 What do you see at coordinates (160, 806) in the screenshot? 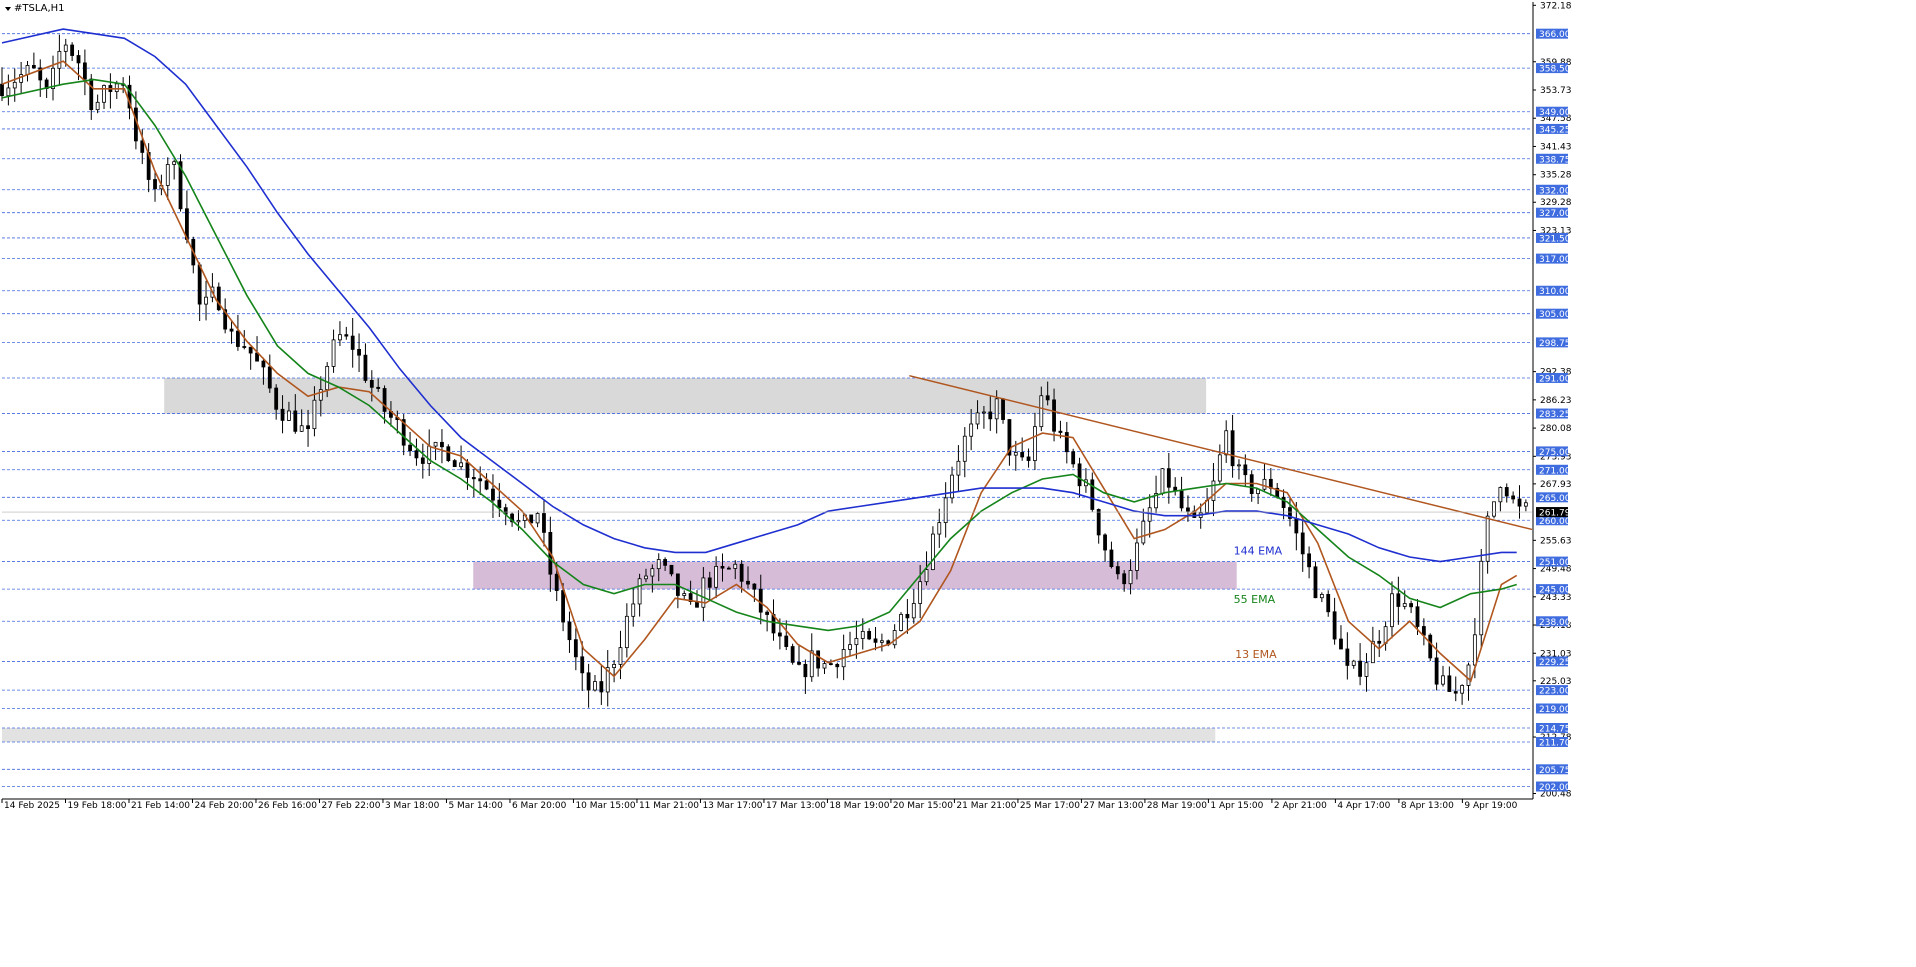
I see `x-tick-label: 21 Feb 14:00` at bounding box center [160, 806].